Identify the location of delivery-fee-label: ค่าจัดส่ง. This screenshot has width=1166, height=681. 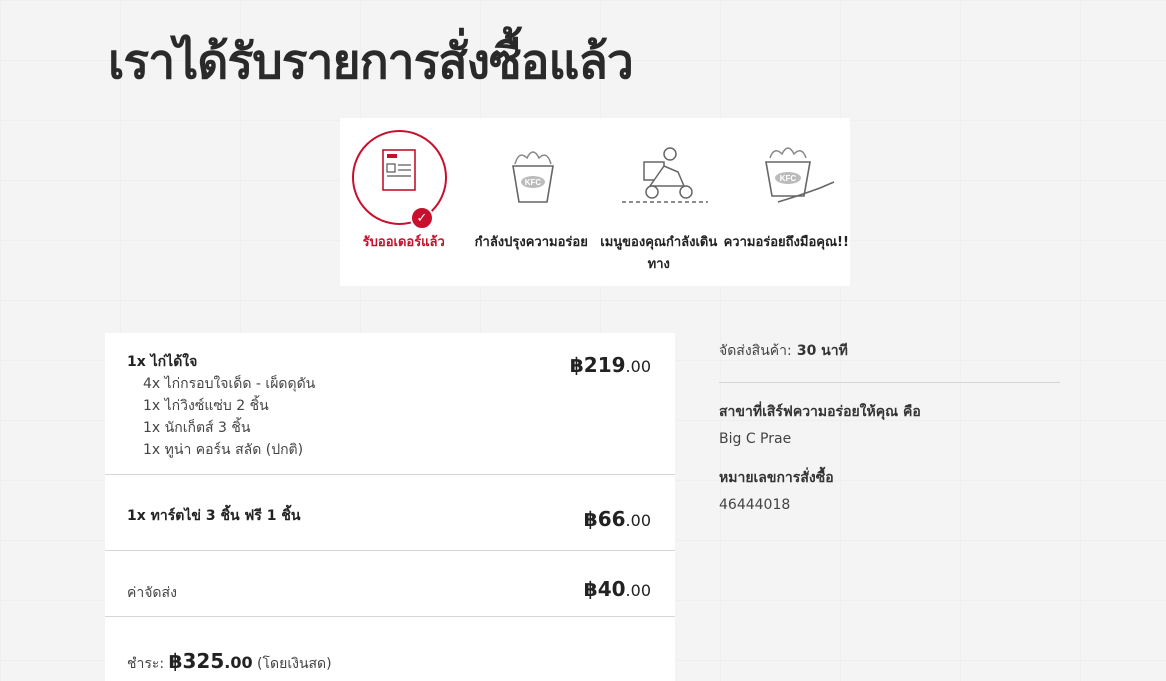
(152, 593).